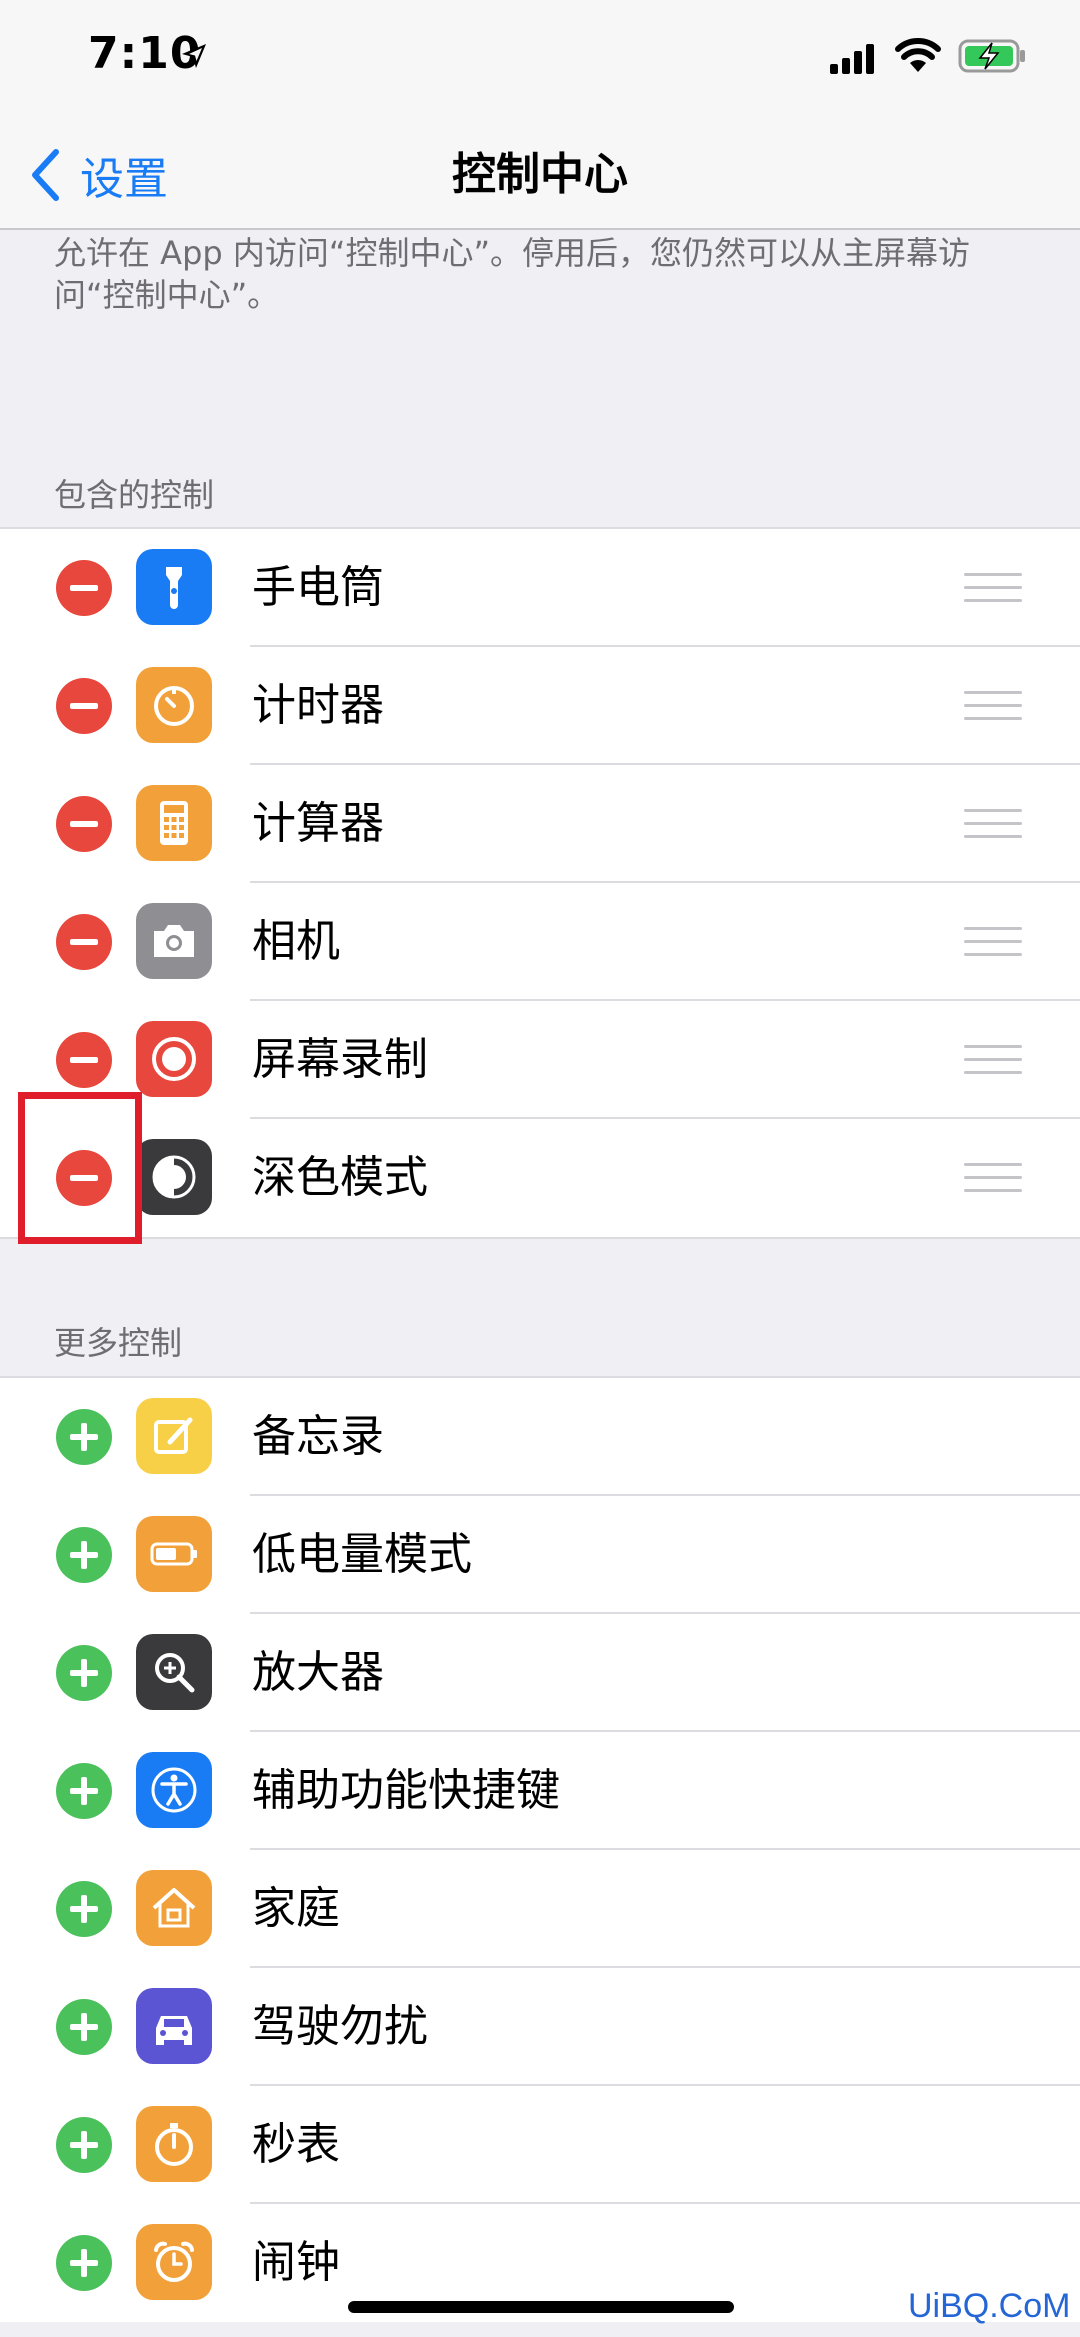  Describe the element at coordinates (174, 2262) in the screenshot. I see `alarm-icon` at that location.